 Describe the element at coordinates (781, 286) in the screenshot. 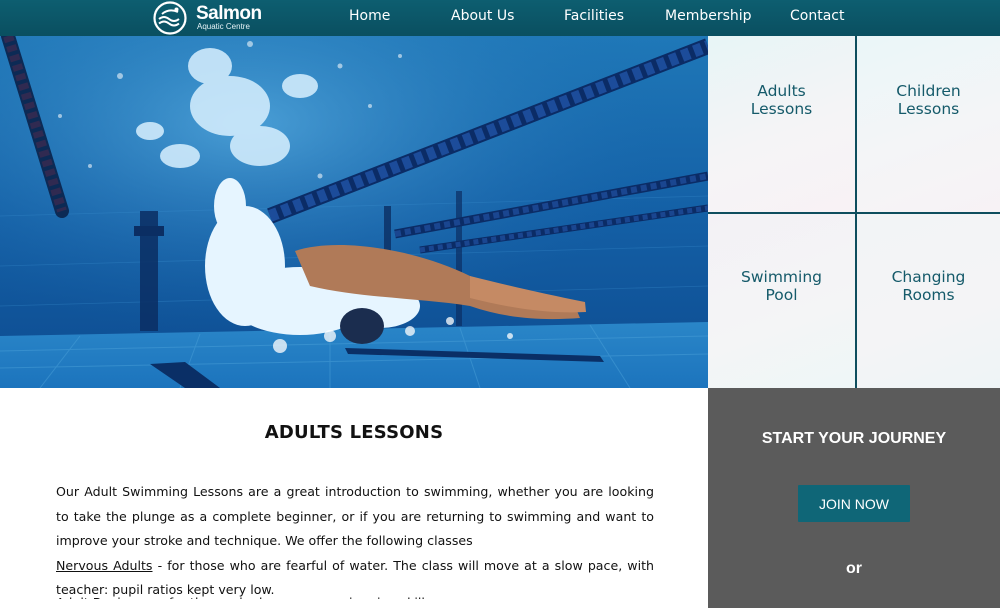

I see `tile-label: Swimming Pool` at that location.